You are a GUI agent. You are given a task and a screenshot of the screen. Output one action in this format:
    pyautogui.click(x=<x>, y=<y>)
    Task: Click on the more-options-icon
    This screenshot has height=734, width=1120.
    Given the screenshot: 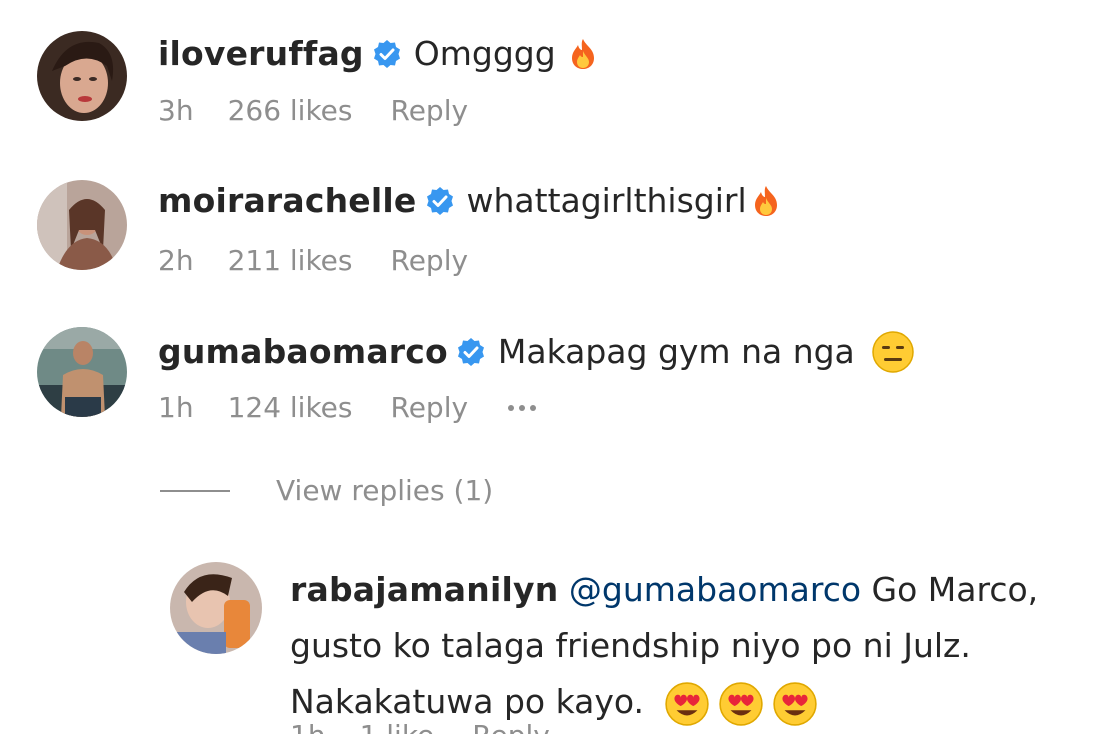 What is the action you would take?
    pyautogui.click(x=522, y=408)
    